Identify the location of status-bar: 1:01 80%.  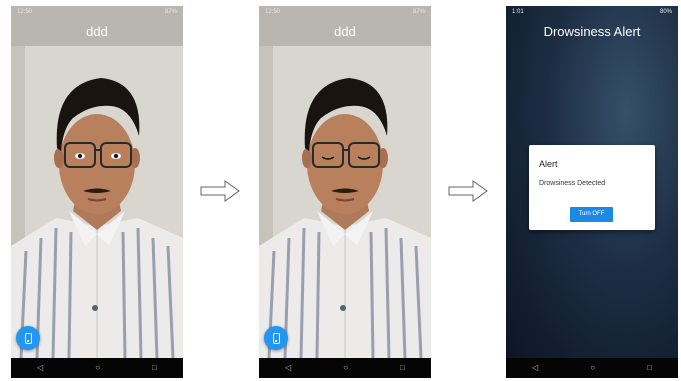
(592, 12).